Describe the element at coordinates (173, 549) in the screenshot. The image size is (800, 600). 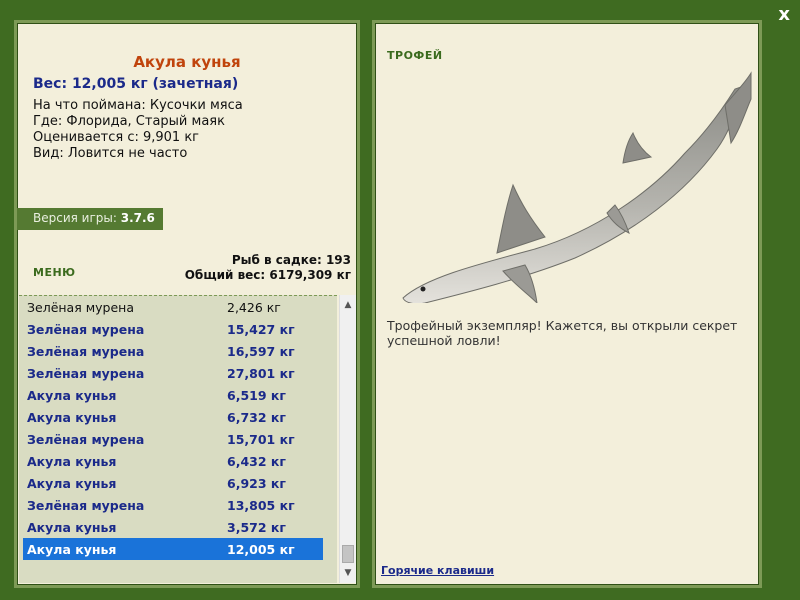
I see `catch-list-row: Акула кунья 12,005 кг` at that location.